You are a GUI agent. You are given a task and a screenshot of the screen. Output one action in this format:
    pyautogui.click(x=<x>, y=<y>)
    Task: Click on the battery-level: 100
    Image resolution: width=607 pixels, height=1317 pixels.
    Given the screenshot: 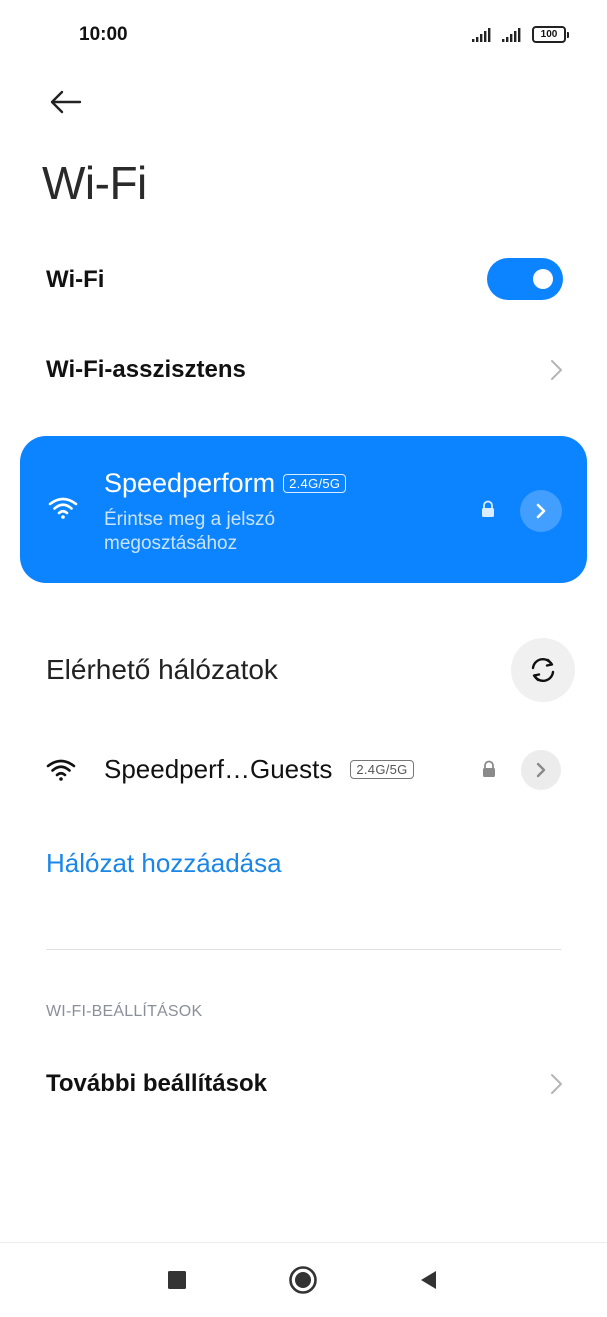 What is the action you would take?
    pyautogui.click(x=549, y=34)
    